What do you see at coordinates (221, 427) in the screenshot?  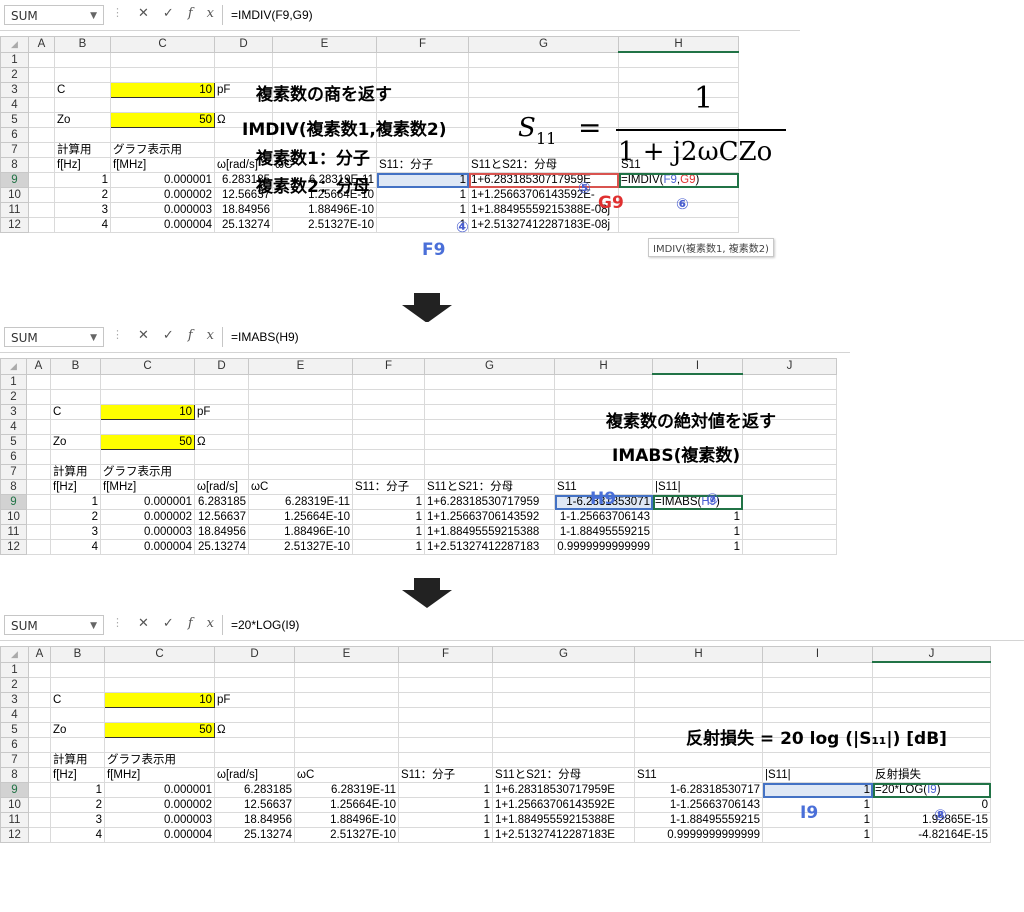 I see `cell-d4` at bounding box center [221, 427].